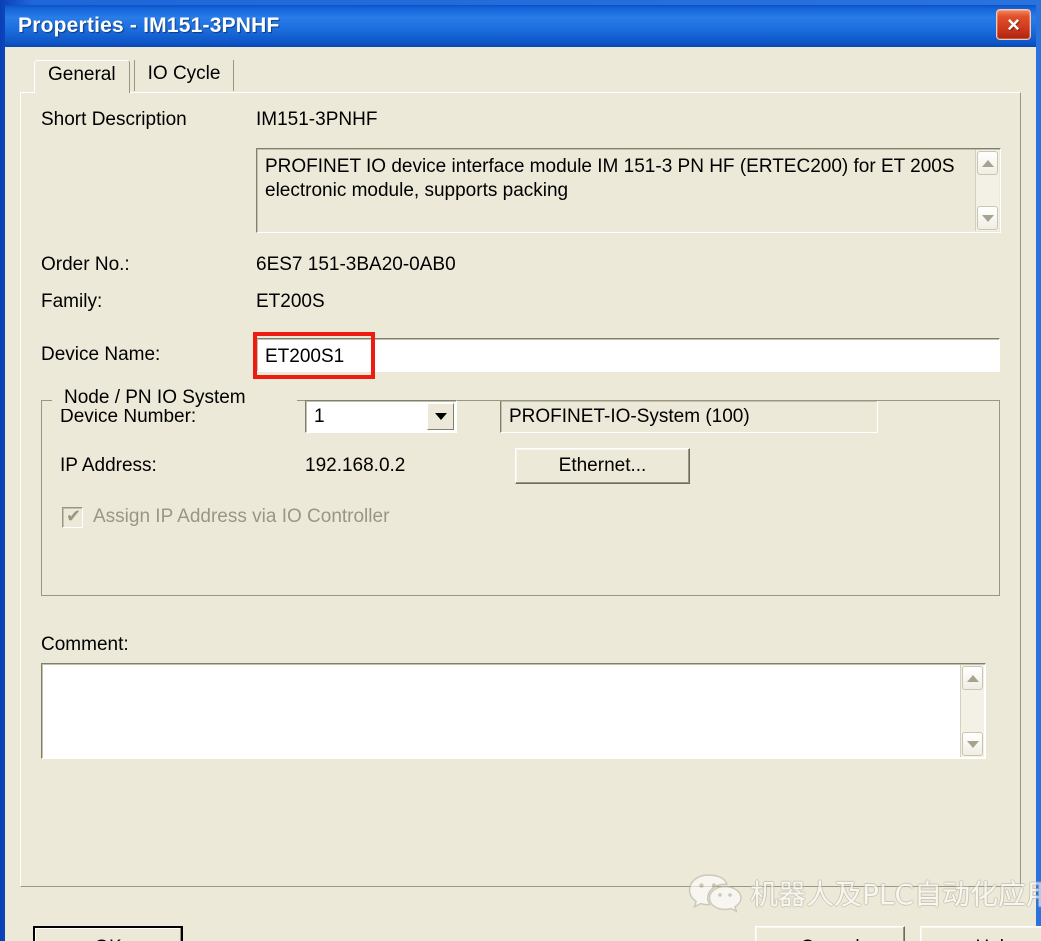 The height and width of the screenshot is (941, 1041). Describe the element at coordinates (356, 264) in the screenshot. I see `order-no-value: 6ES7 151-3BA20-0AB0` at that location.